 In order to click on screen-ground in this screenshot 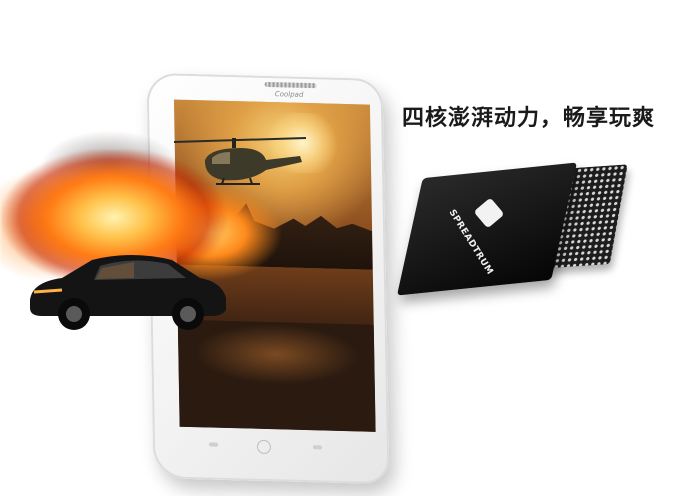, I will do `click(276, 375)`.